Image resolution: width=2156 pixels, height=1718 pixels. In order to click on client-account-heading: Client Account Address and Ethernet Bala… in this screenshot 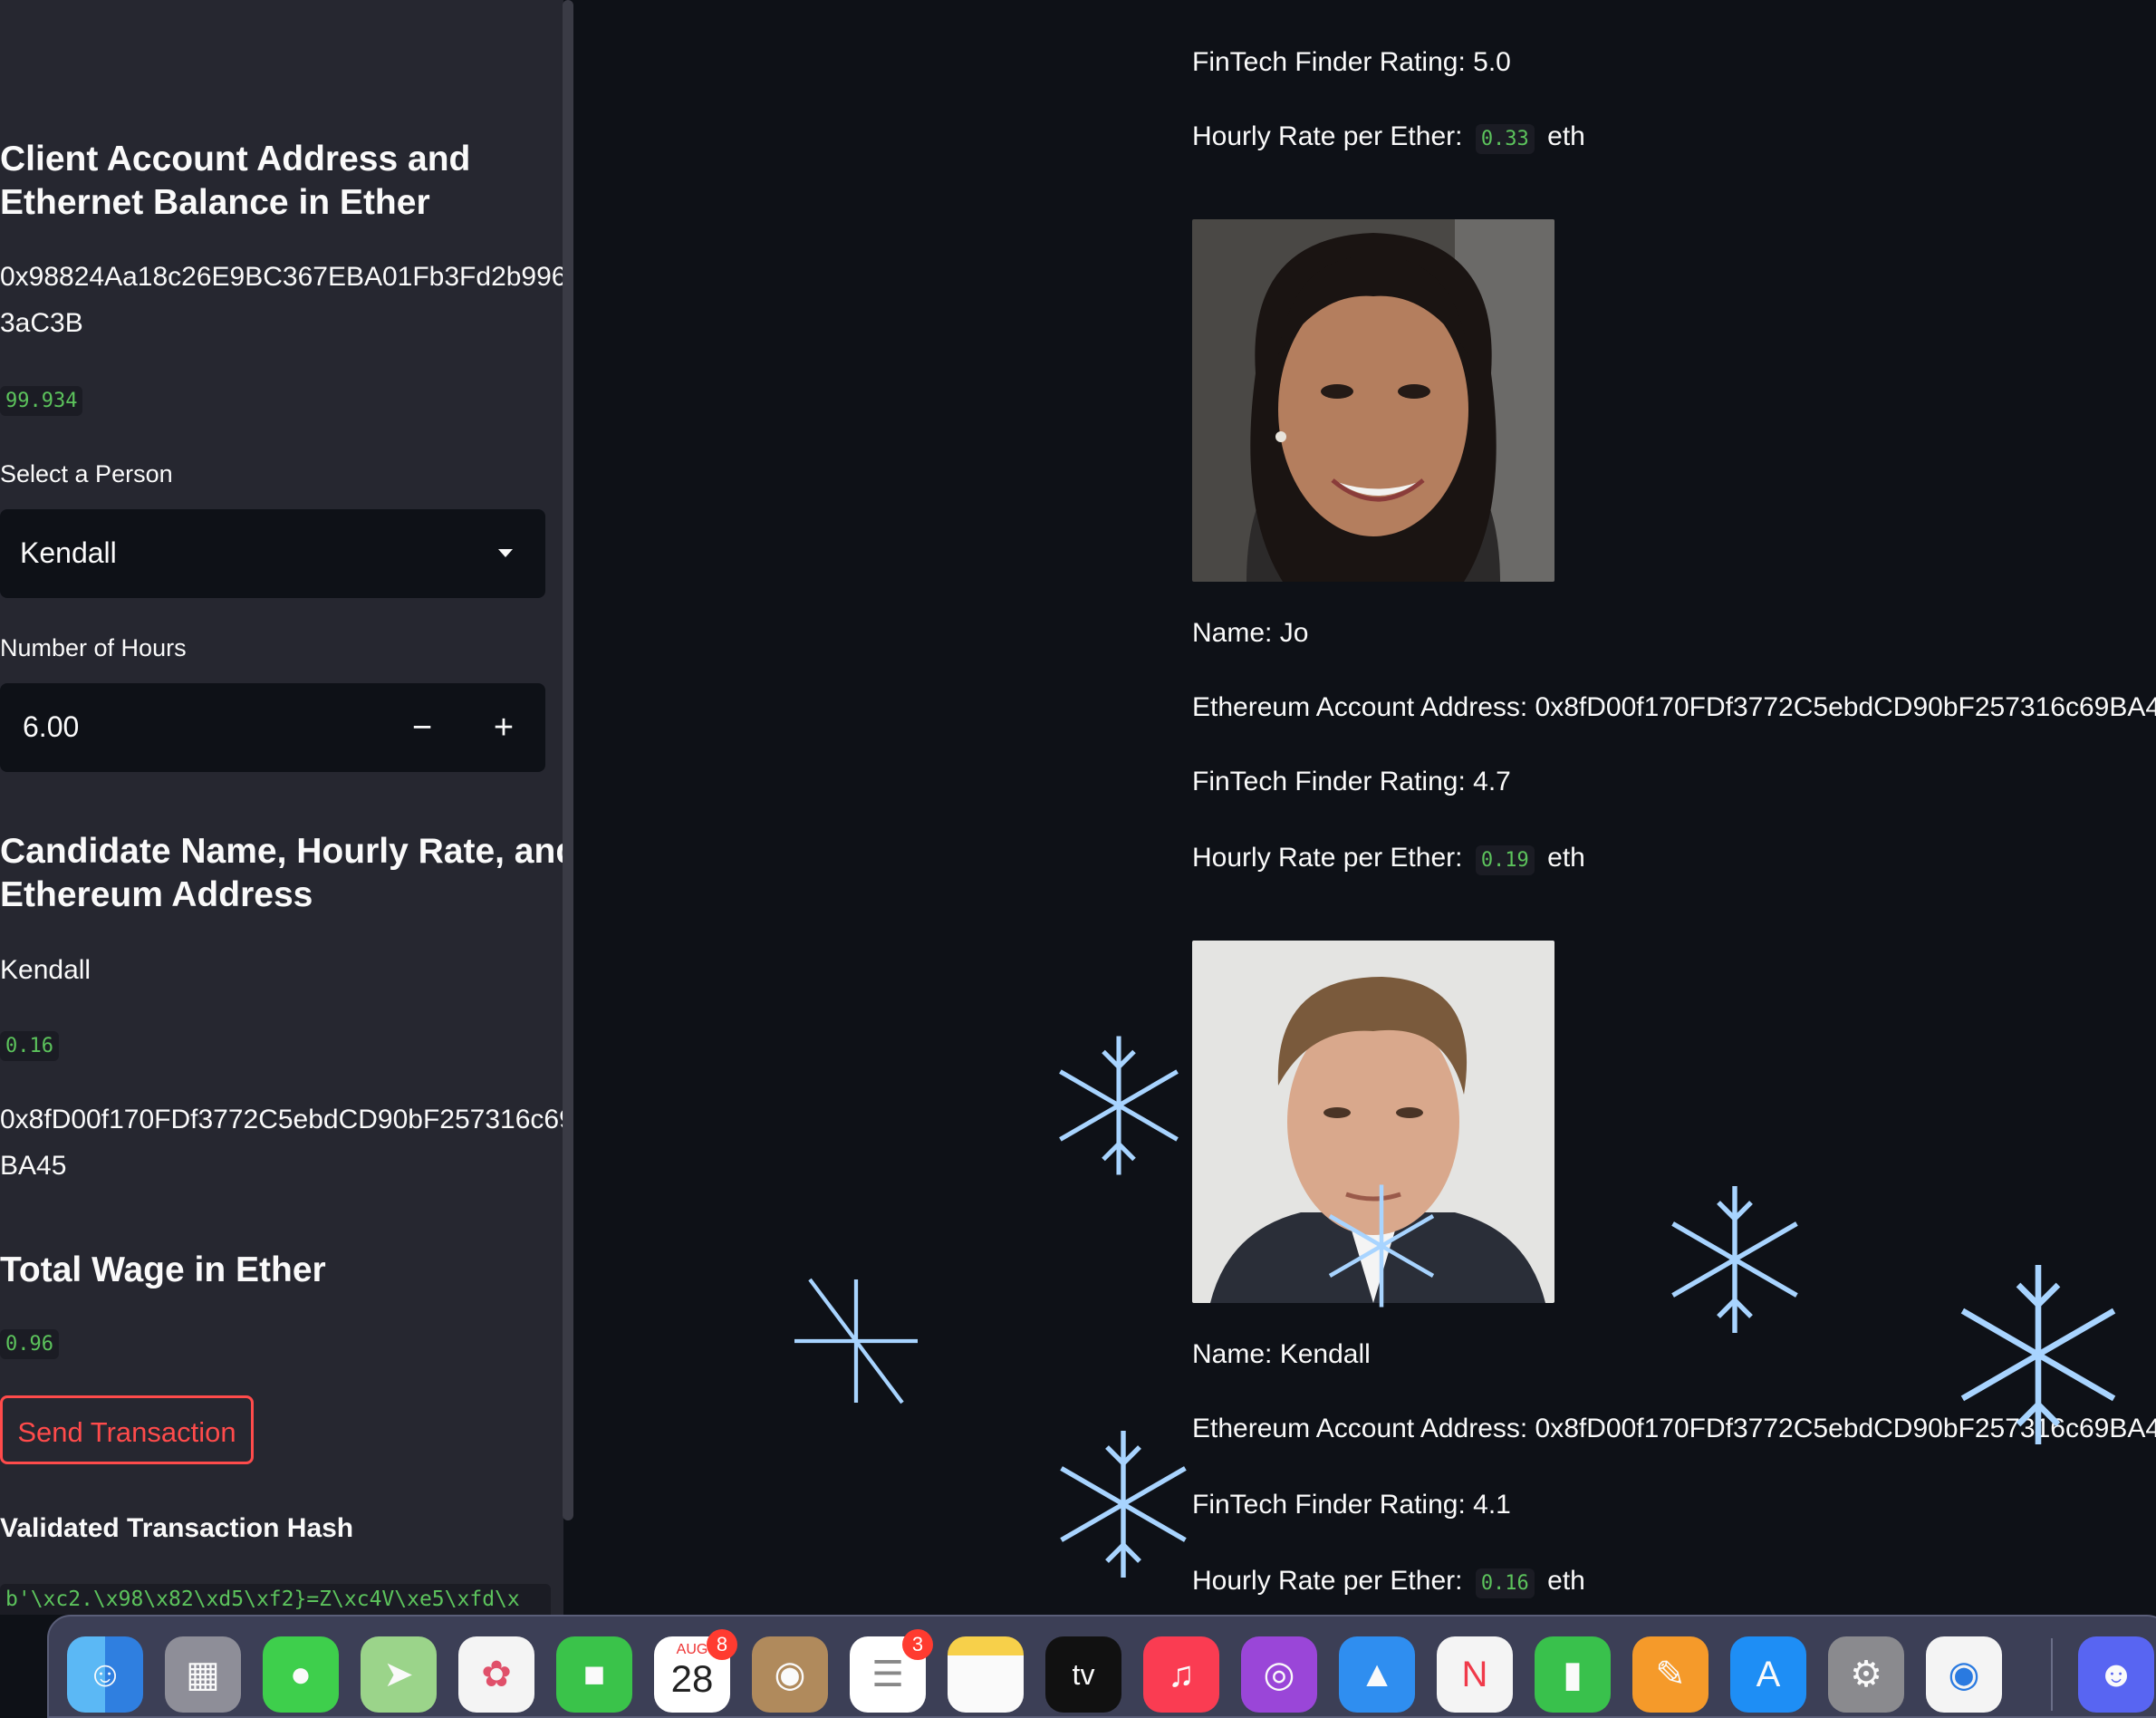, I will do `click(276, 181)`.